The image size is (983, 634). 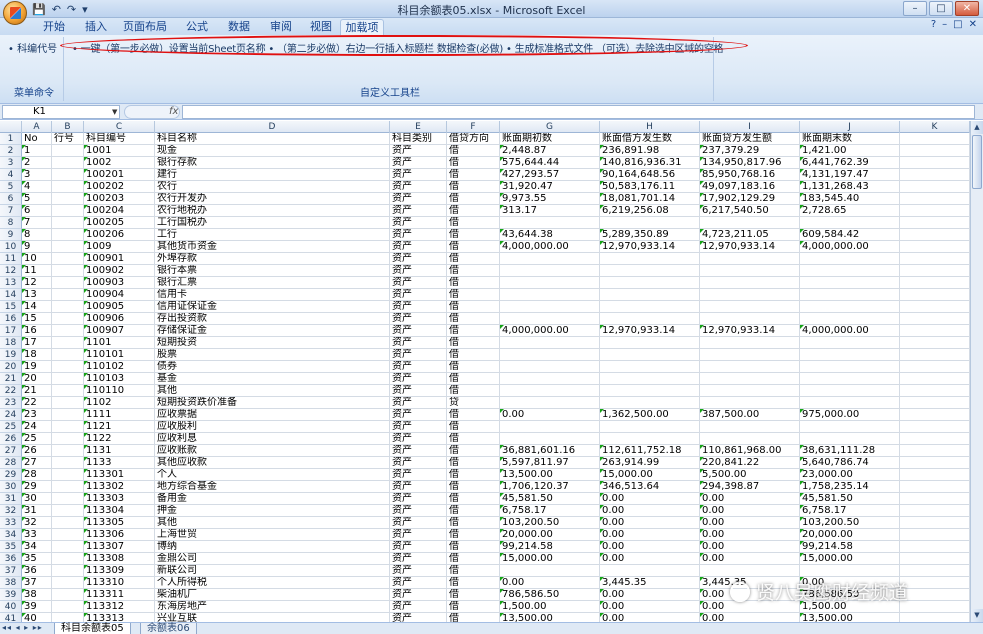 I want to click on table-cell: 科目名称, so click(x=272, y=139).